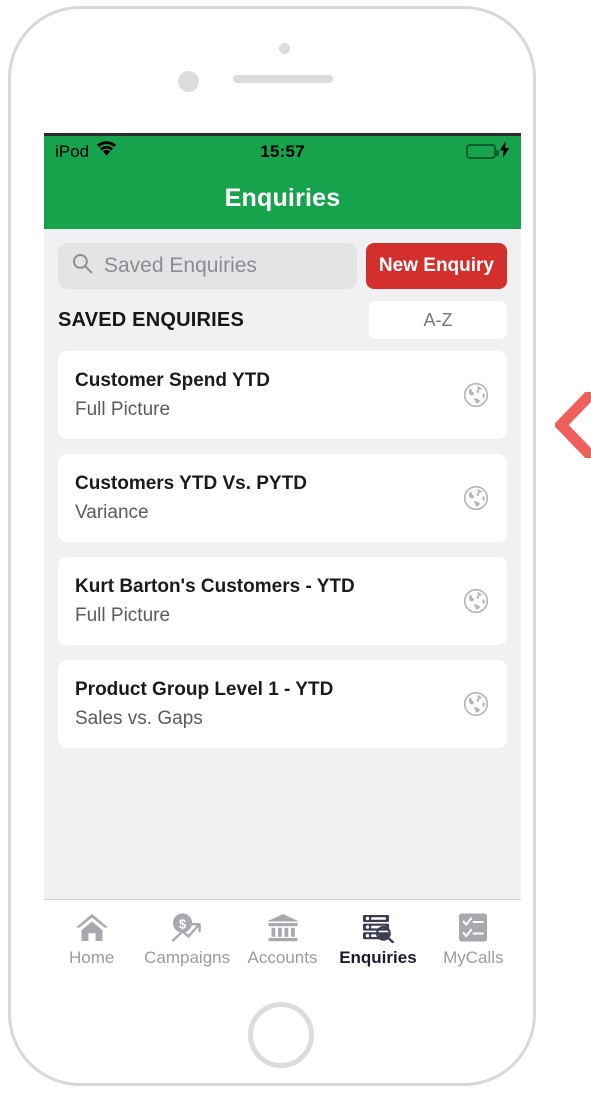  I want to click on sort-order-button: A-Z, so click(438, 320).